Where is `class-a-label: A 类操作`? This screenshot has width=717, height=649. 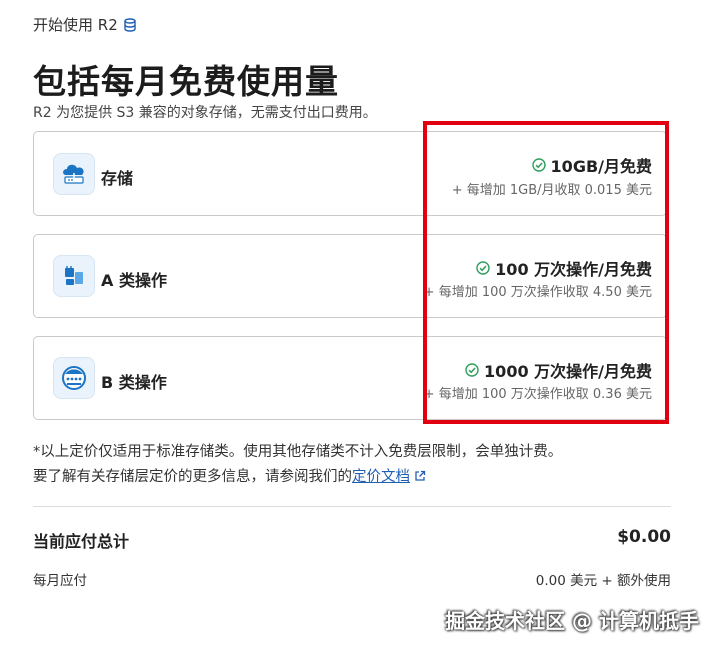 class-a-label: A 类操作 is located at coordinates (134, 280).